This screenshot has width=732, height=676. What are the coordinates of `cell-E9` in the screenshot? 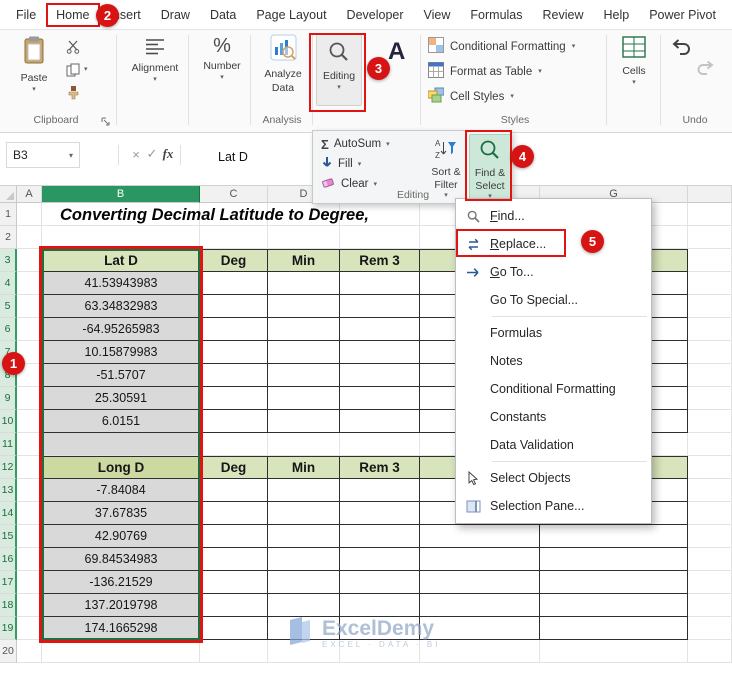 It's located at (380, 398).